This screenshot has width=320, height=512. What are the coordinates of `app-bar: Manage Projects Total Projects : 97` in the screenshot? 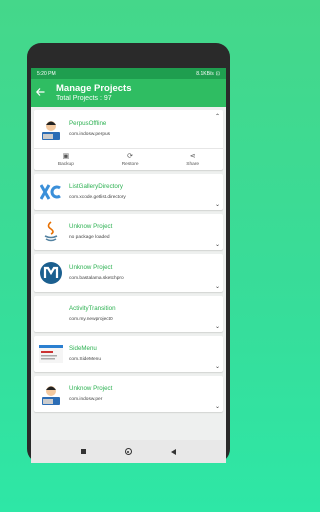 It's located at (128, 93).